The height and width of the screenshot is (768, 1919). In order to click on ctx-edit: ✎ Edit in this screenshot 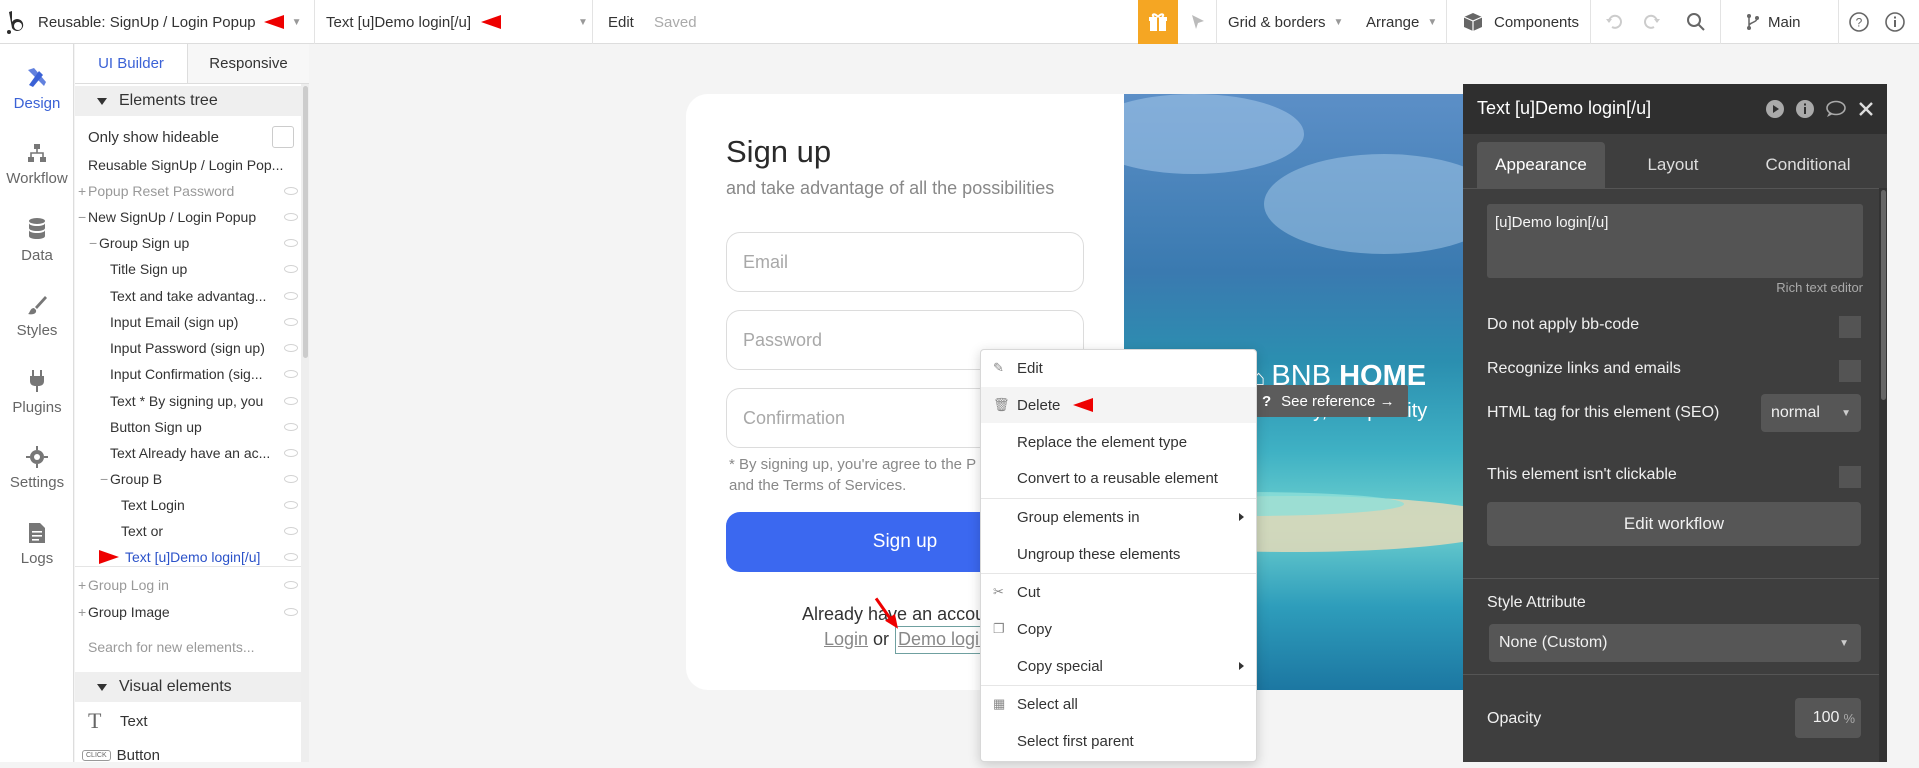, I will do `click(1118, 368)`.